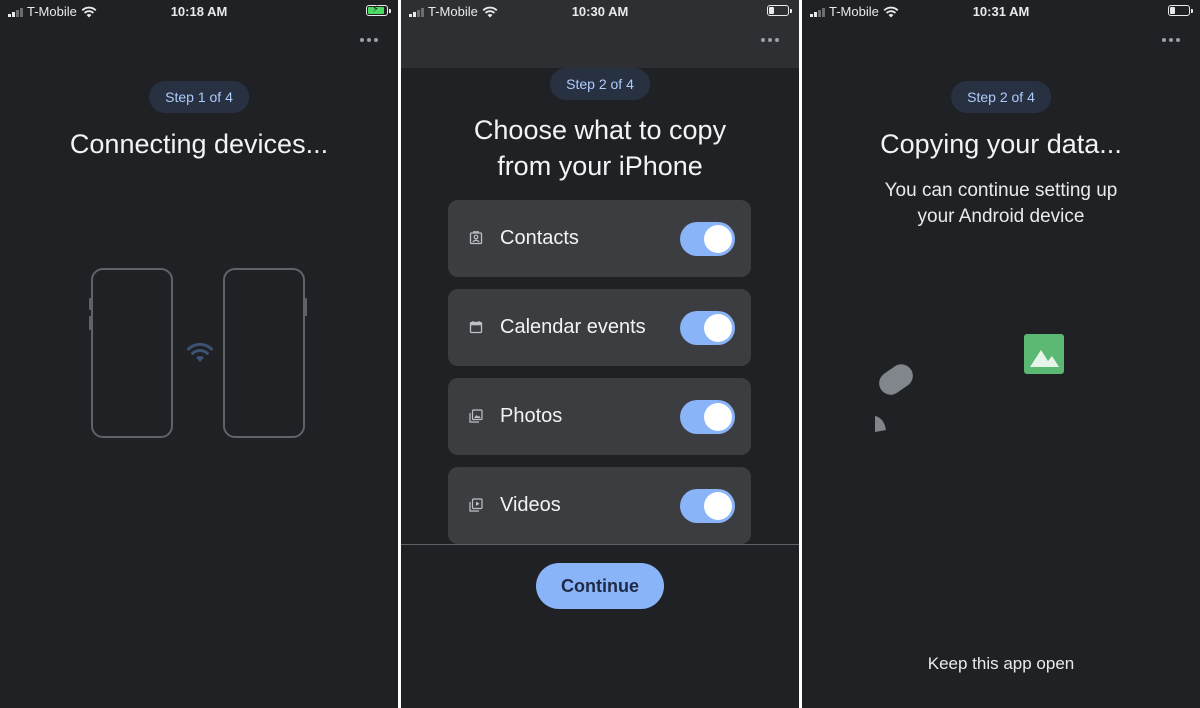 The image size is (1200, 708). What do you see at coordinates (707, 328) in the screenshot?
I see `calendar-events-toggle` at bounding box center [707, 328].